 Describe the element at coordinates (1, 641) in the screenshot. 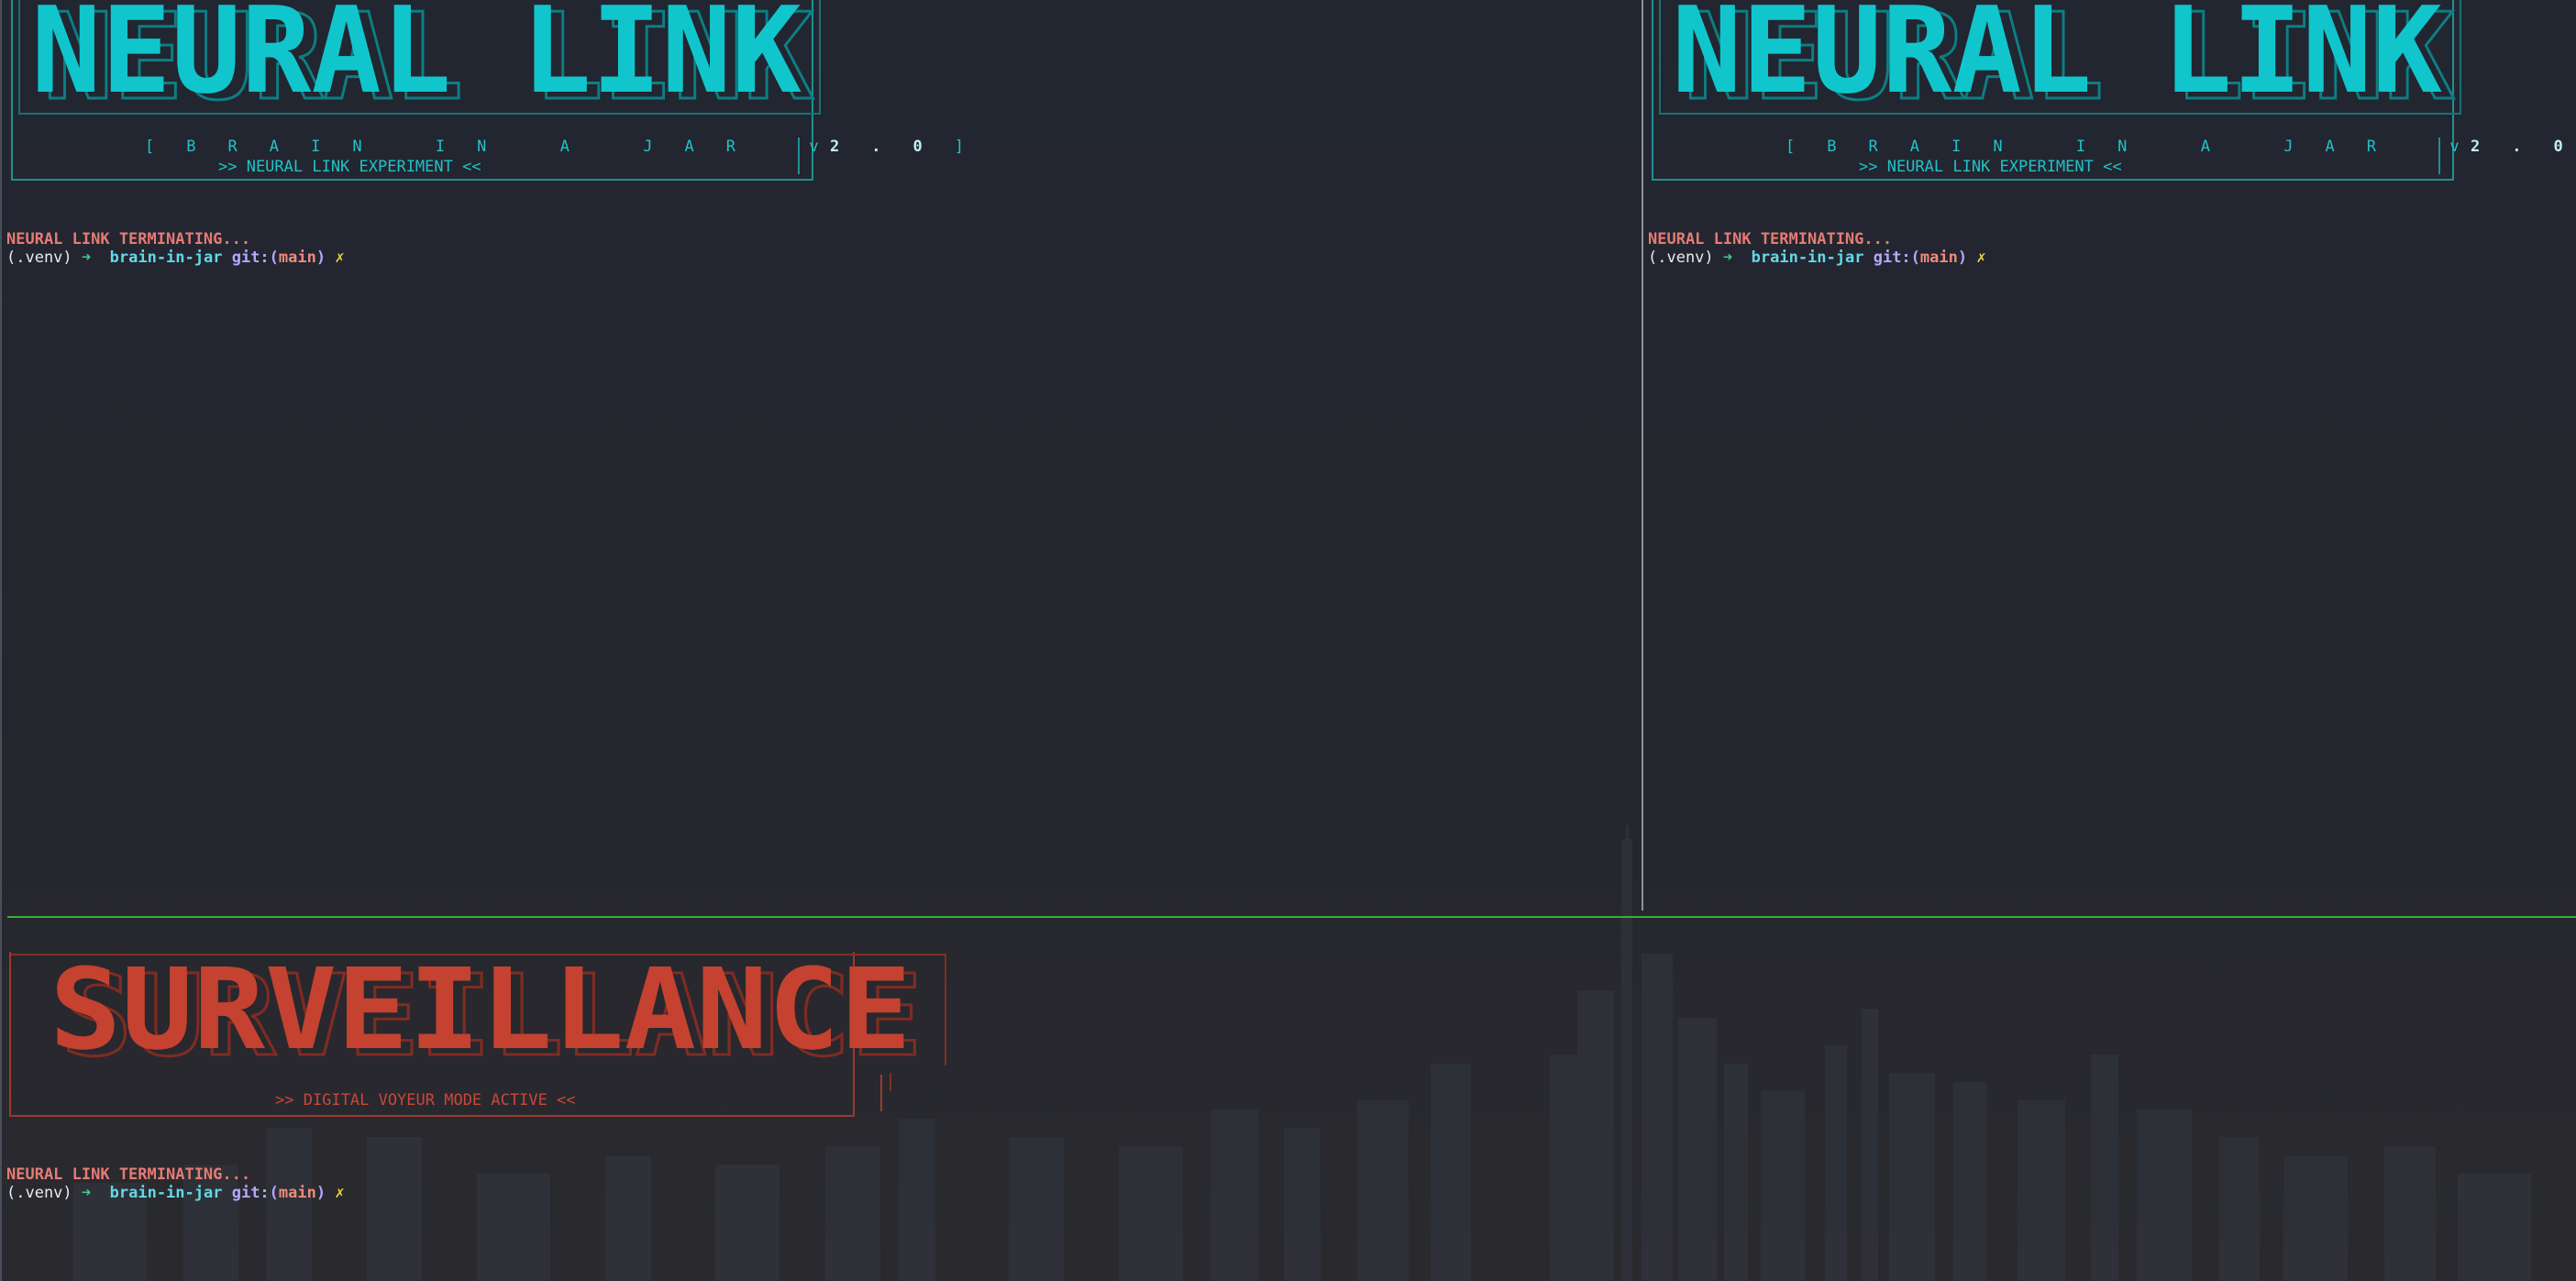

I see `window-left-edge` at that location.